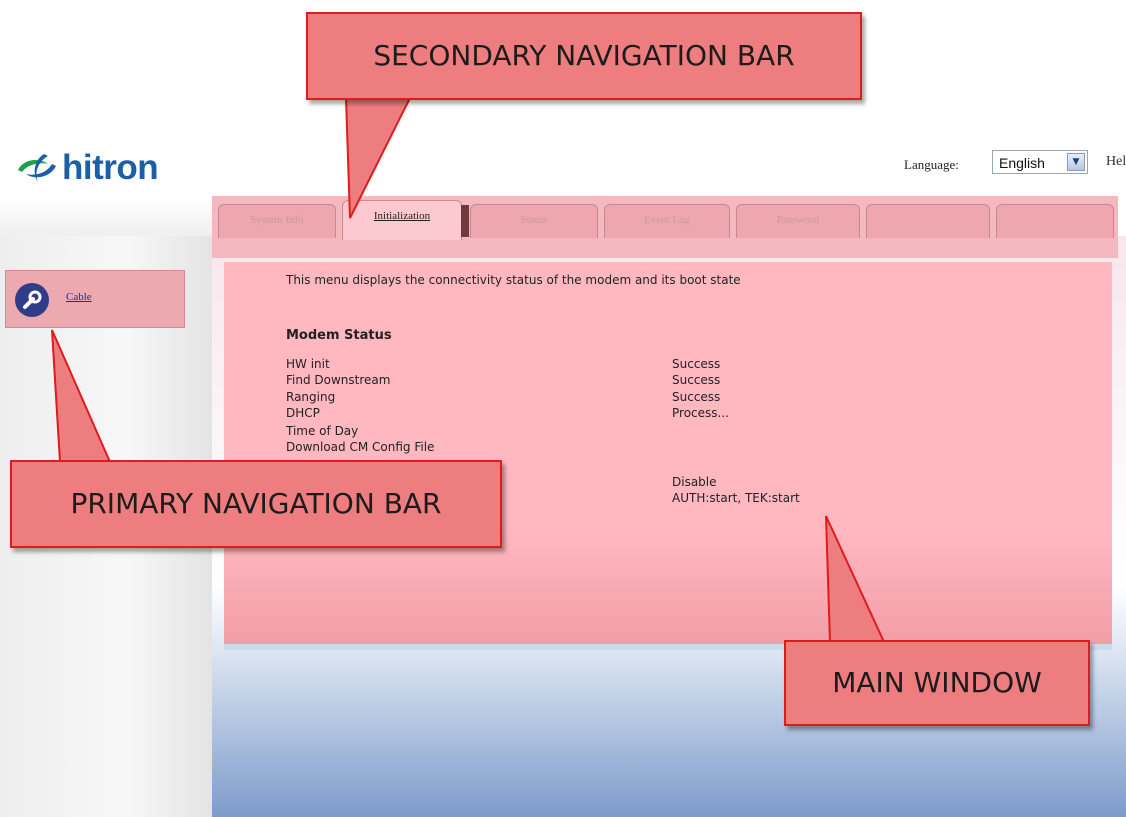  I want to click on status-label: Ranging, so click(311, 397).